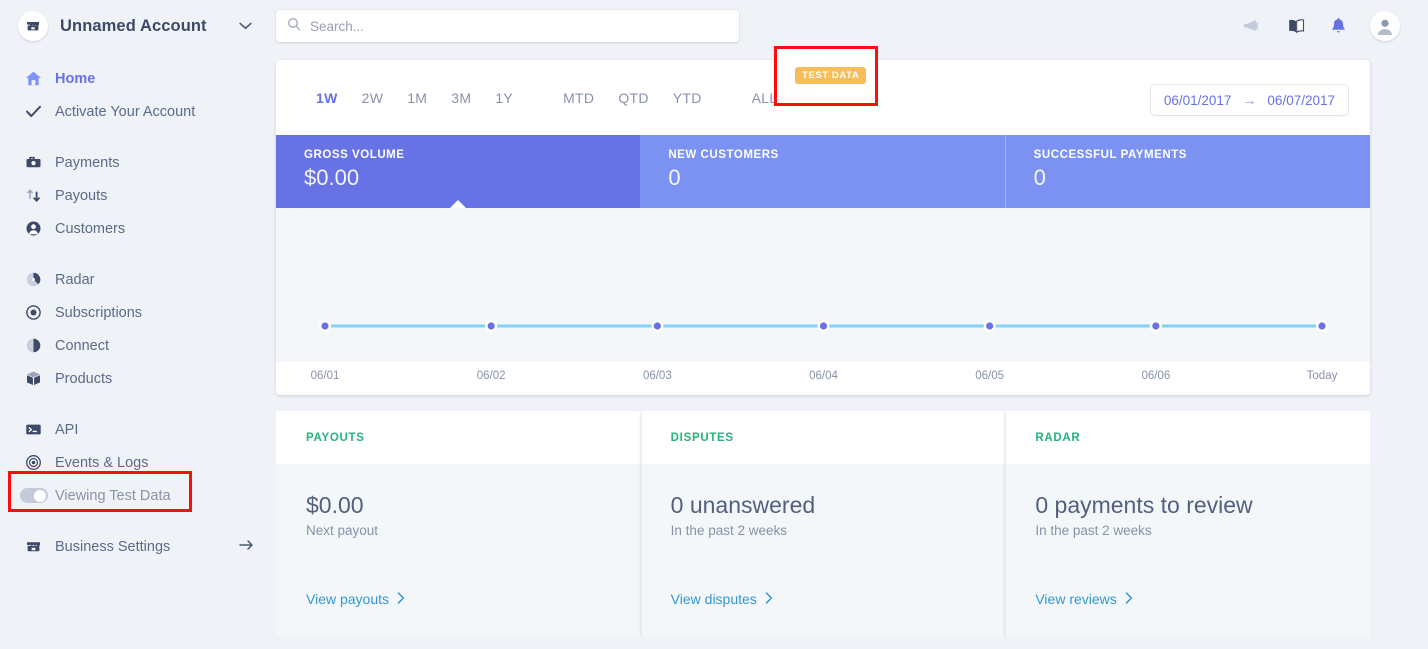  Describe the element at coordinates (1197, 100) in the screenshot. I see `date-range-start: 06/01/2017` at that location.